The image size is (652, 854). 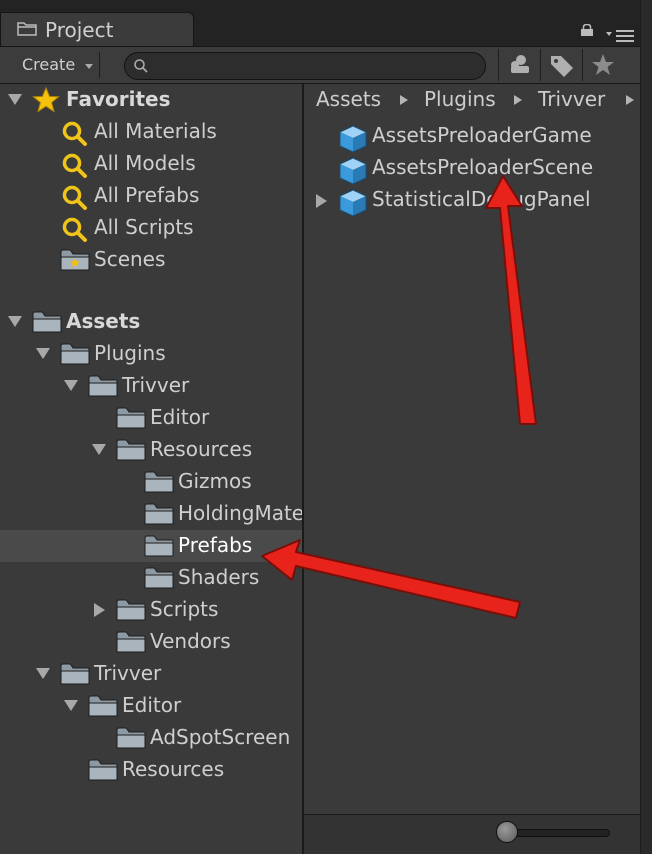 I want to click on search-box, so click(x=305, y=66).